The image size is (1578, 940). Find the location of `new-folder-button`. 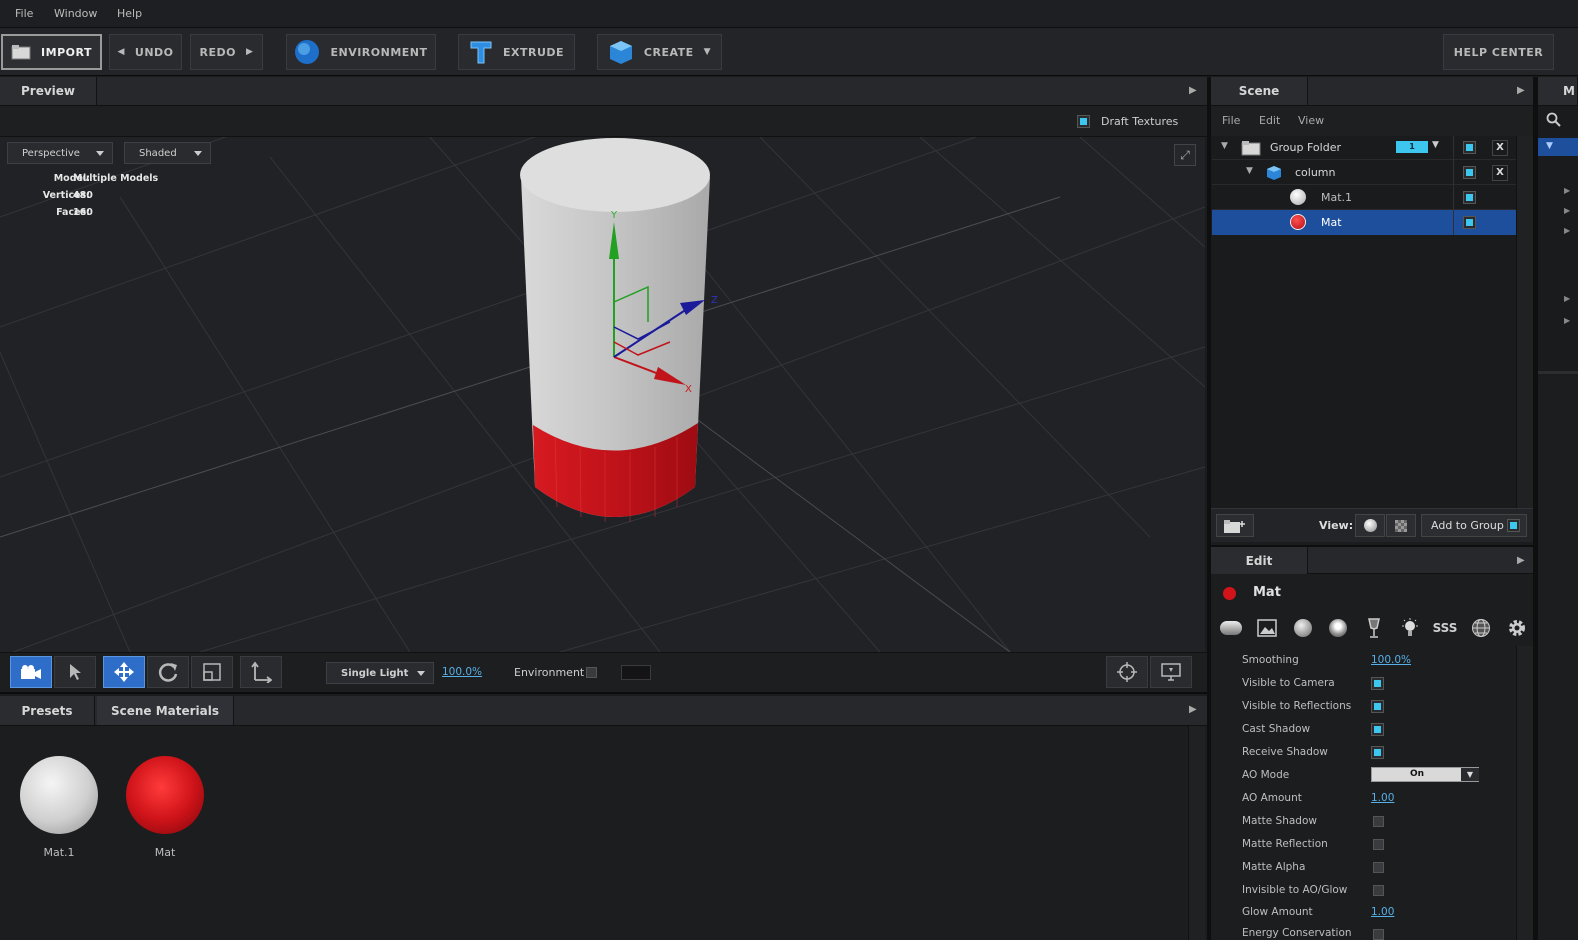

new-folder-button is located at coordinates (1235, 525).